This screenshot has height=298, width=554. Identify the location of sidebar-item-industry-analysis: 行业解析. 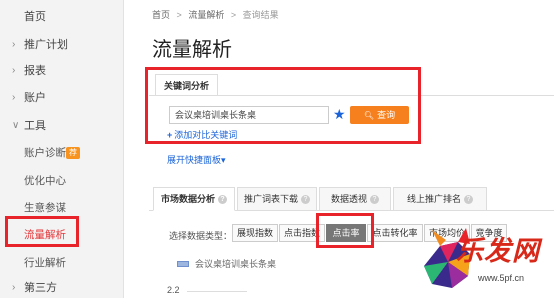
(62, 263).